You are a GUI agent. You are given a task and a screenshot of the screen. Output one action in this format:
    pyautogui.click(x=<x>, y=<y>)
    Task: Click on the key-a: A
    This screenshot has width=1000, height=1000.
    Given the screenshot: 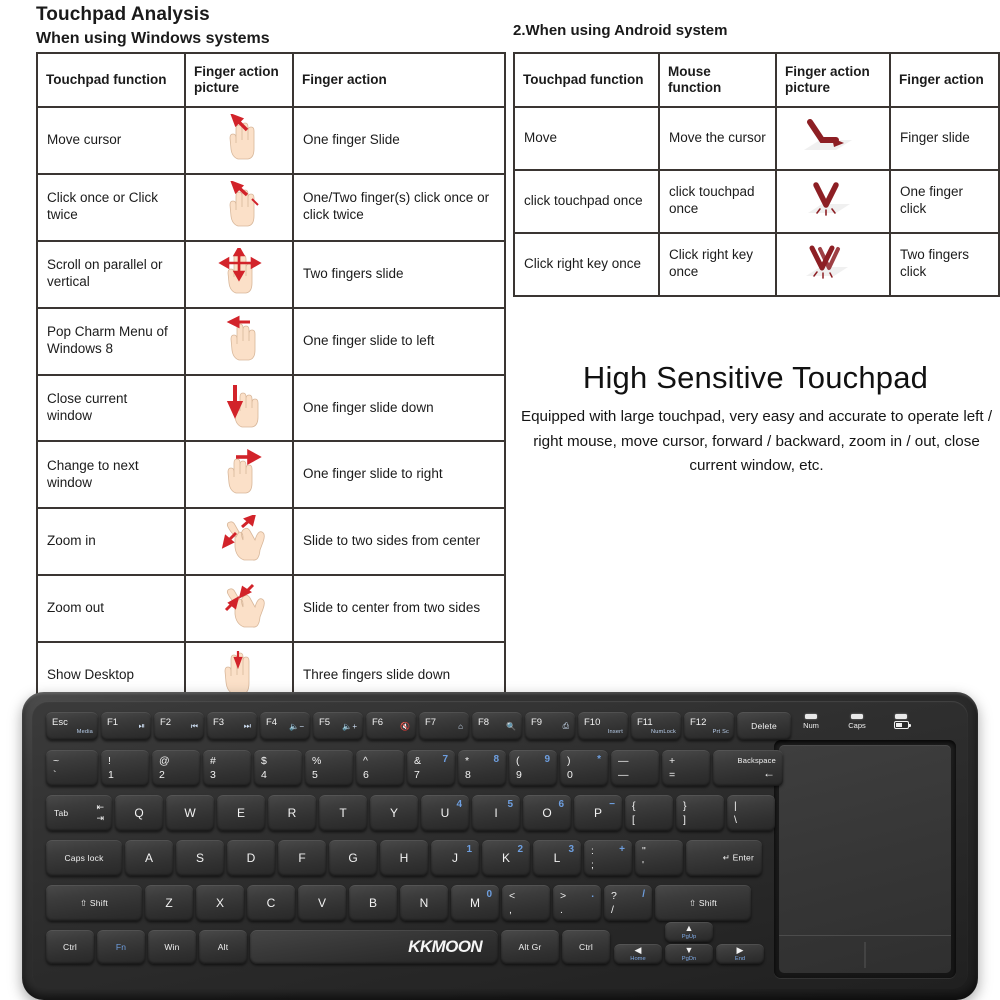 What is the action you would take?
    pyautogui.click(x=149, y=858)
    